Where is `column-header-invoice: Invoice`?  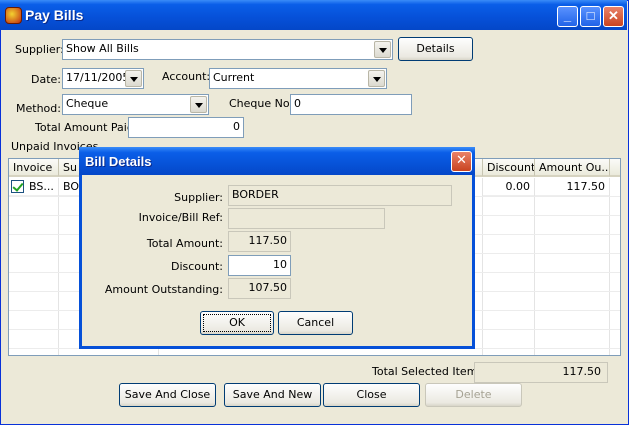 column-header-invoice: Invoice is located at coordinates (34, 168).